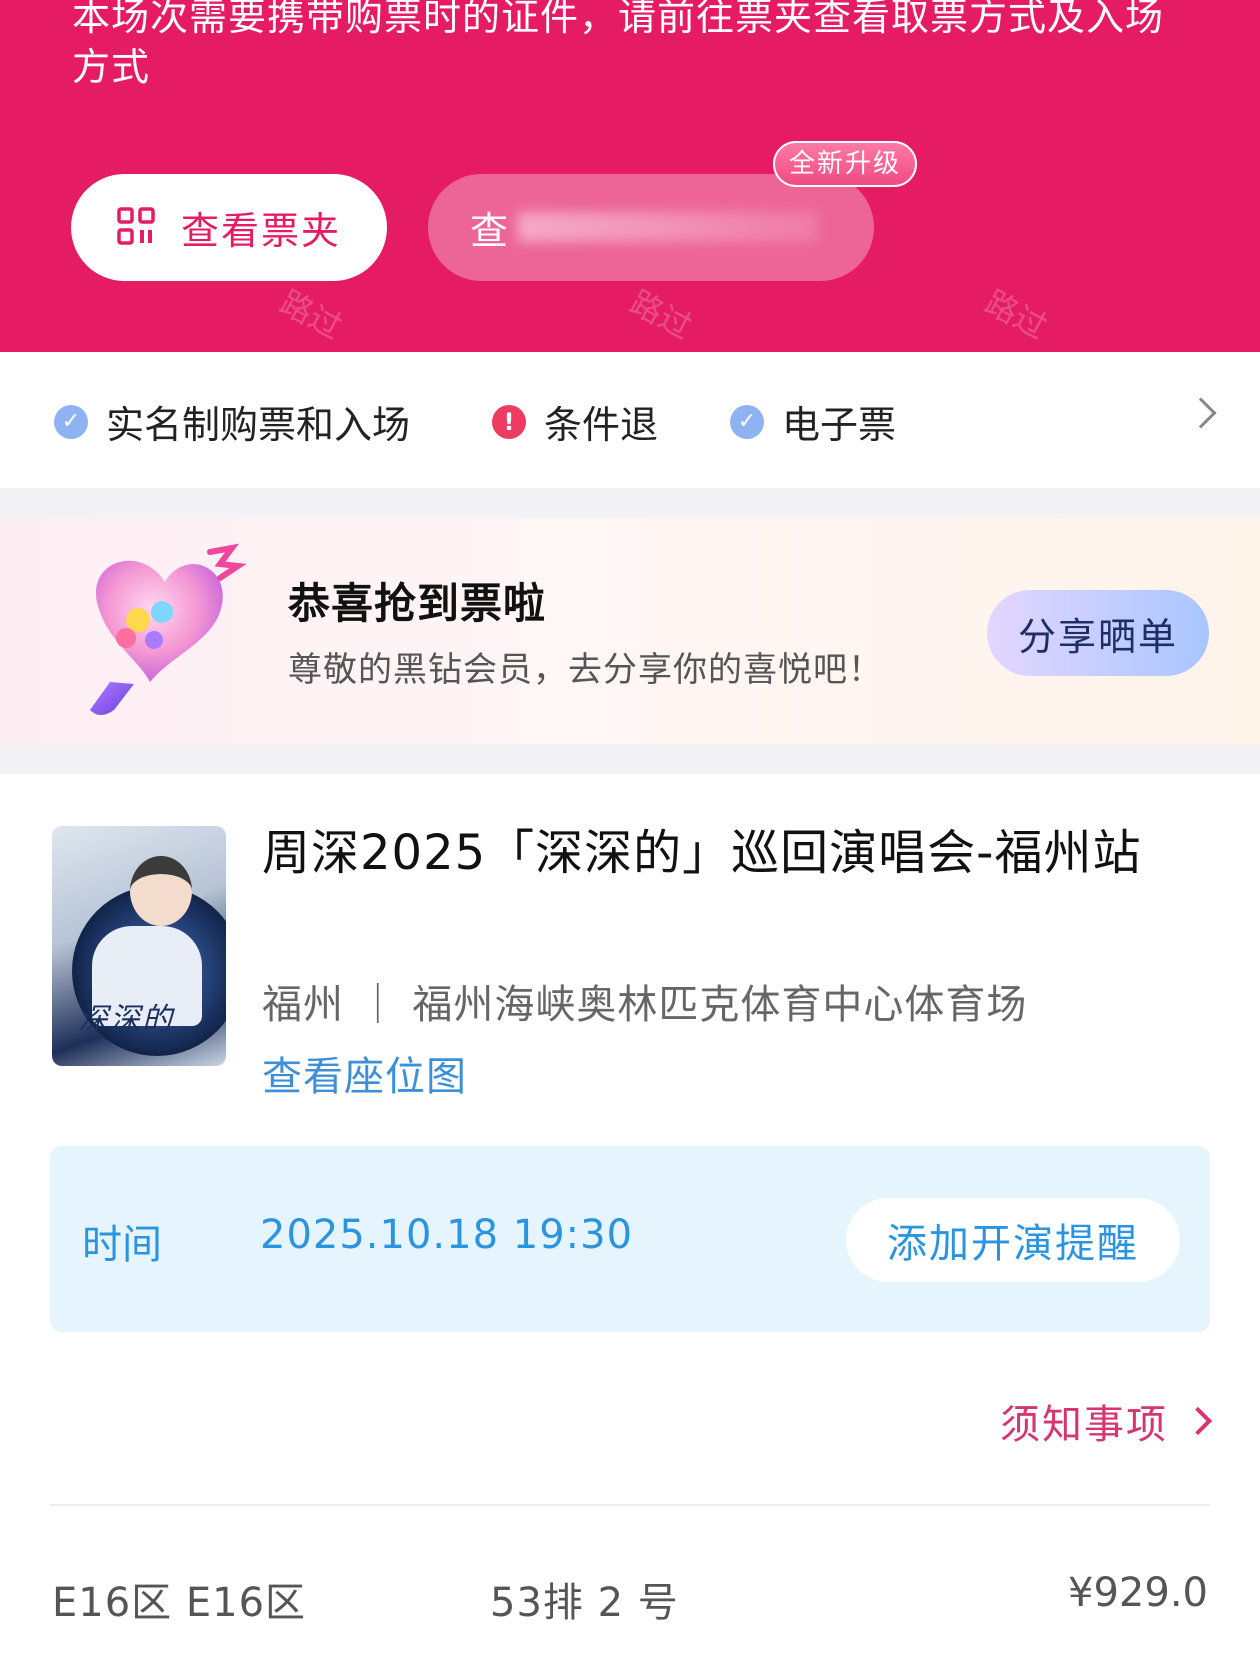 This screenshot has width=1260, height=1678. Describe the element at coordinates (585, 670) in the screenshot. I see `congrats-subtitle: 尊敬的黑钻会员，去分享你的喜悦吧！` at that location.